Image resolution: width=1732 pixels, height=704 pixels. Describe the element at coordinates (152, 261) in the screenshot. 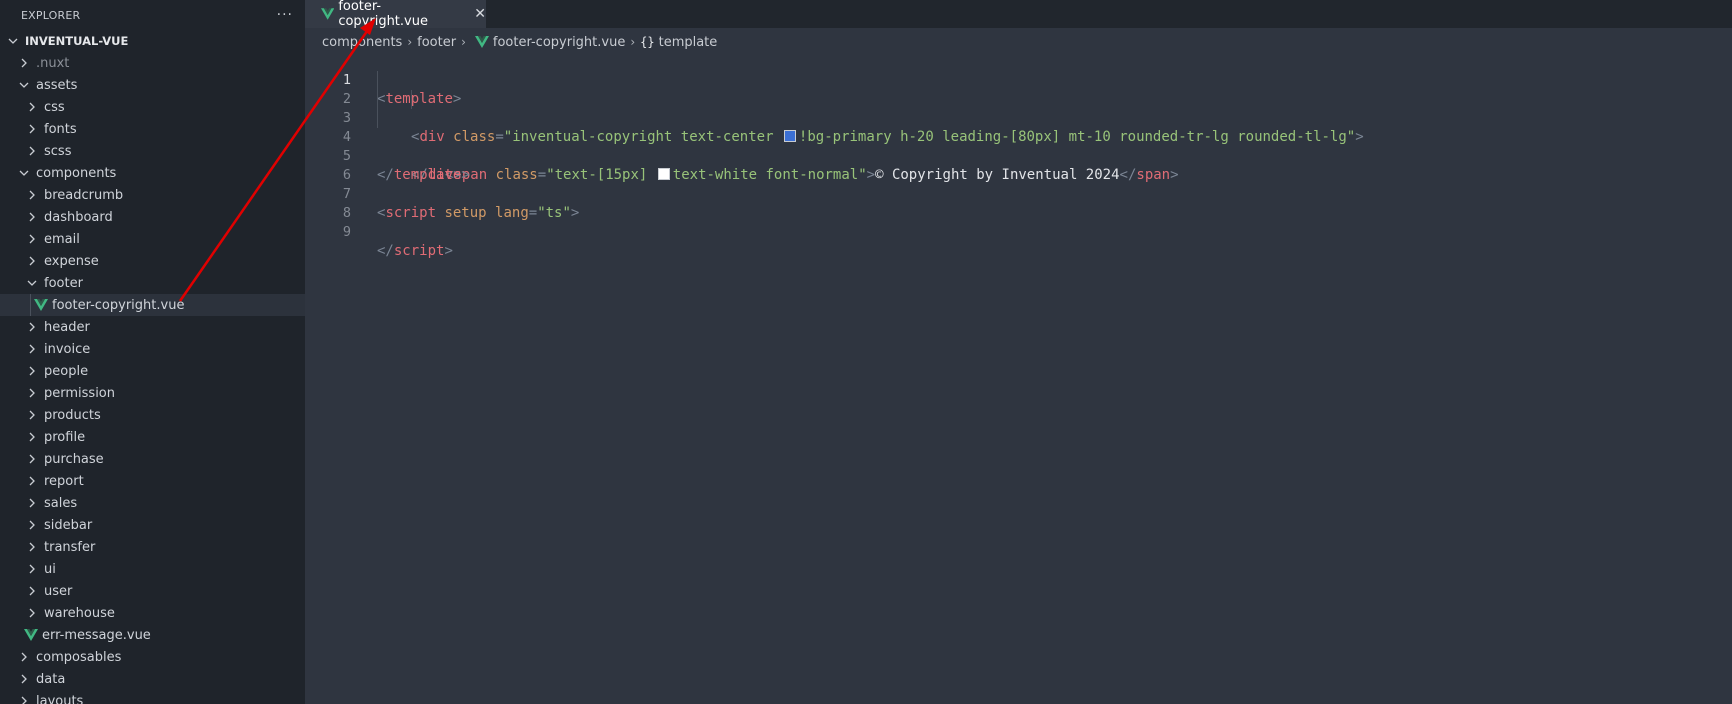

I see `tree-item-folder: expense` at that location.